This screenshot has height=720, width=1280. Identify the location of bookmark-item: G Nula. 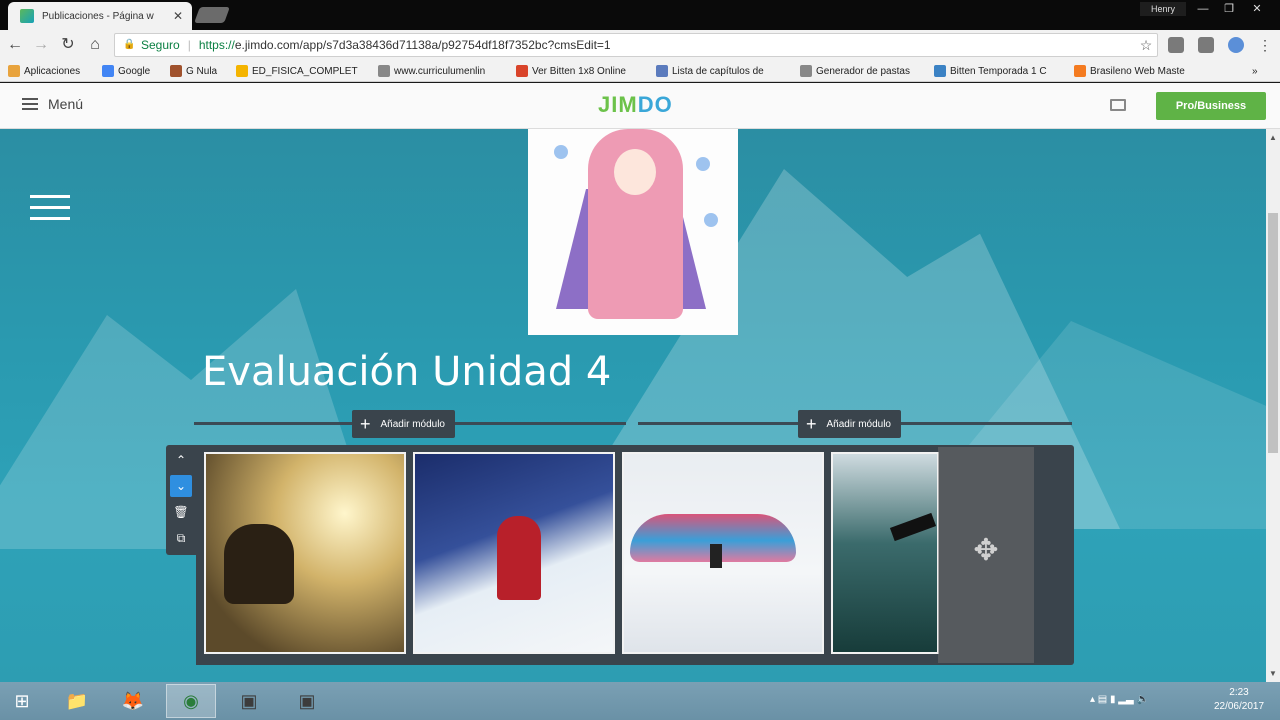
(193, 71).